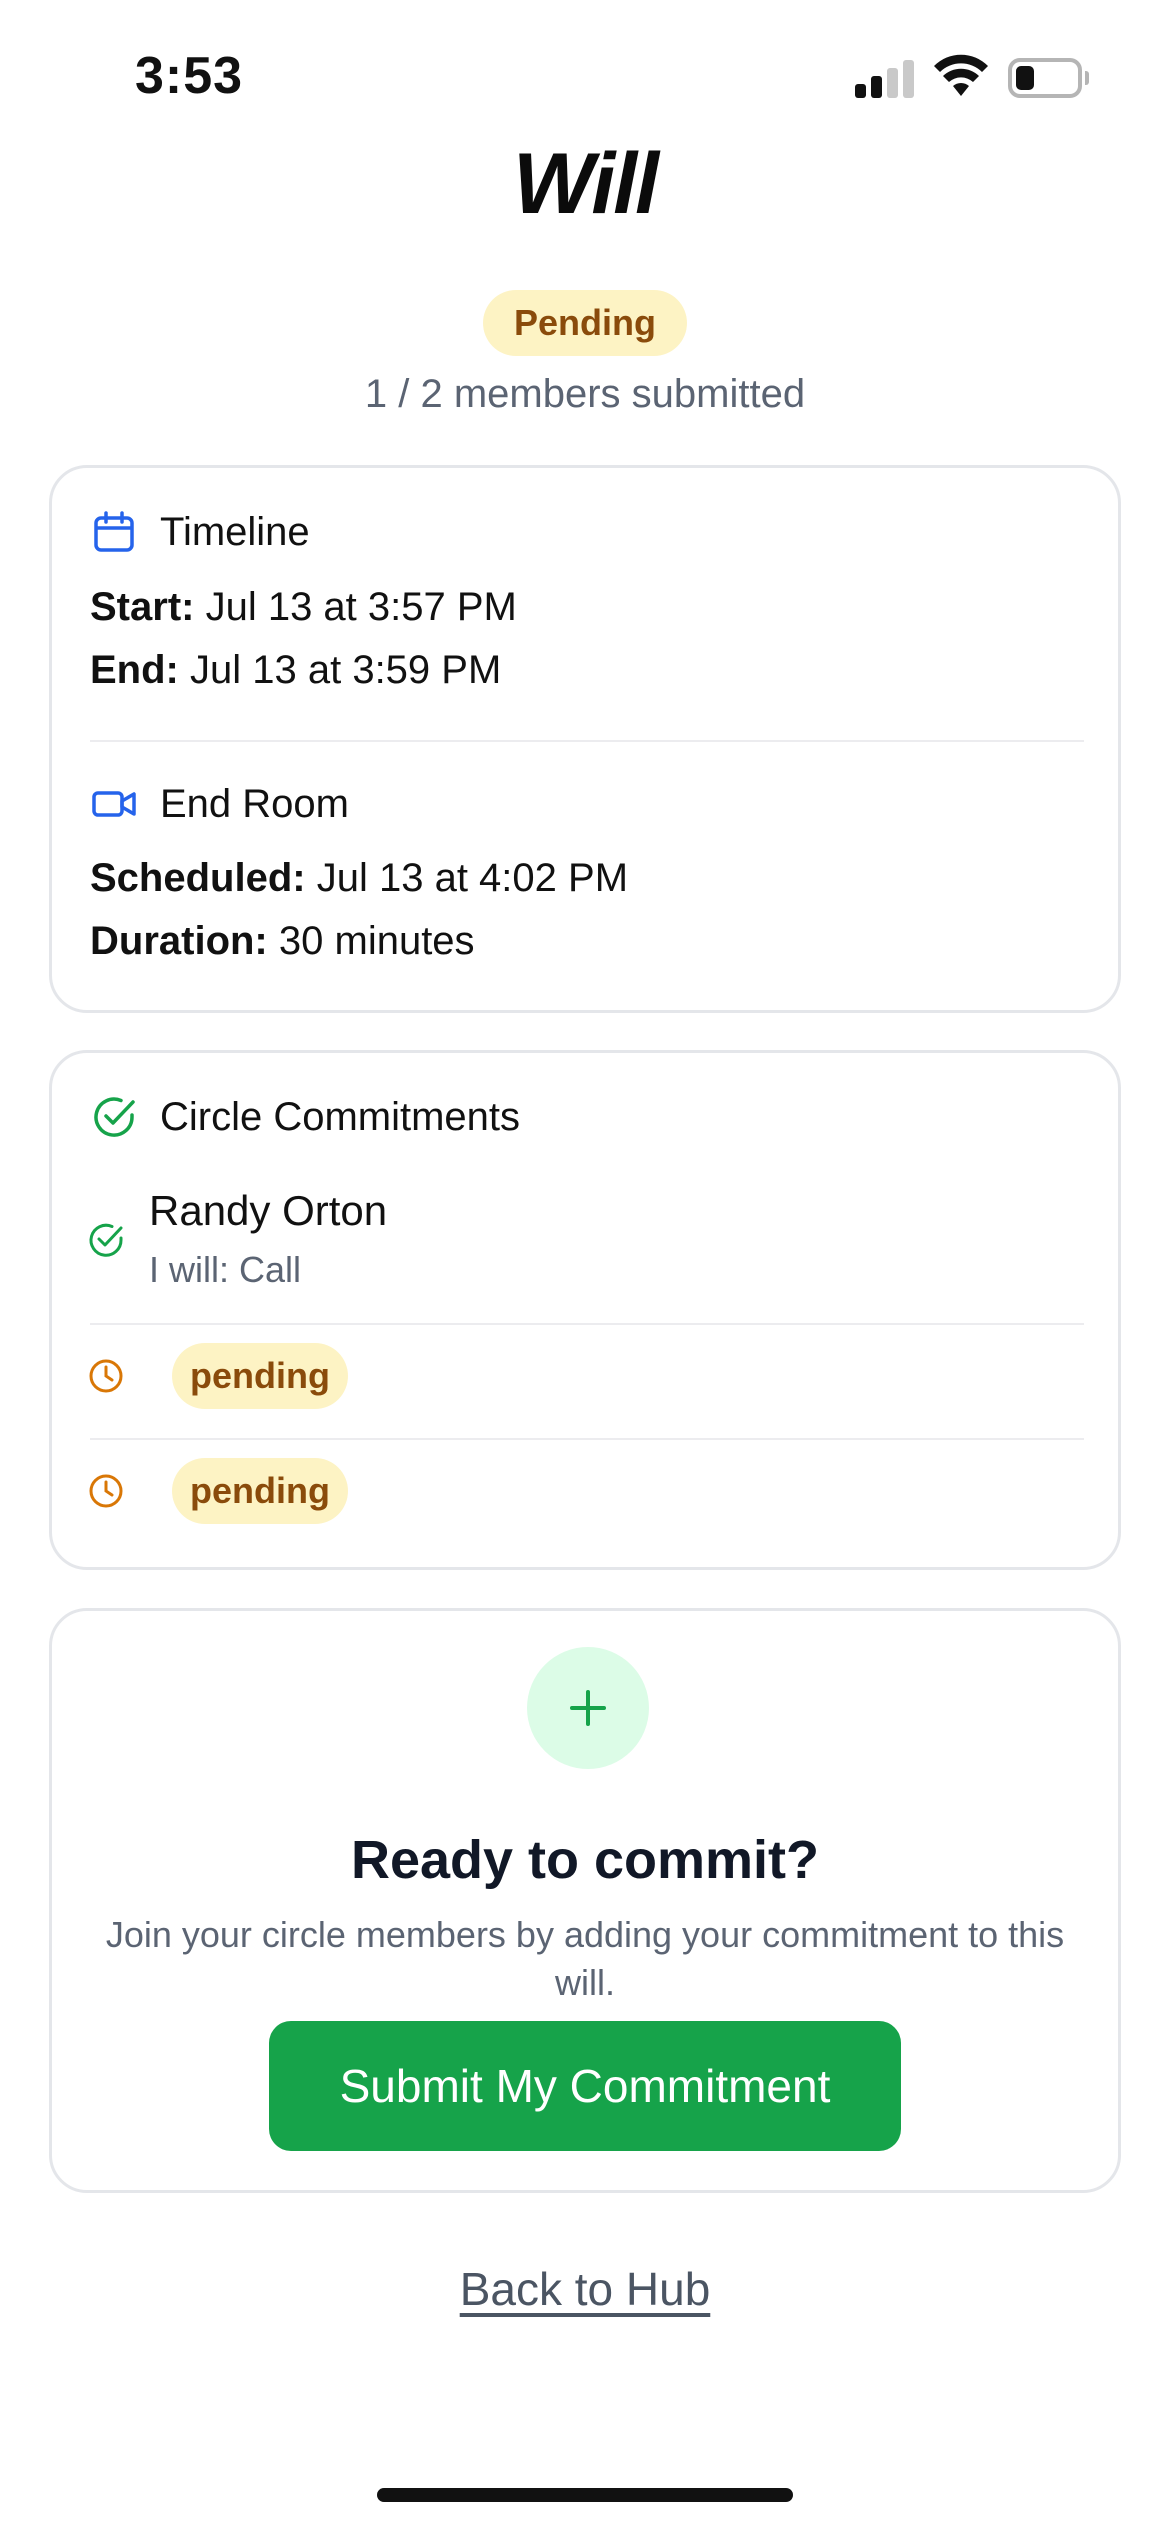 This screenshot has width=1170, height=2532. What do you see at coordinates (198, 878) in the screenshot?
I see `scheduled-label: Scheduled:` at bounding box center [198, 878].